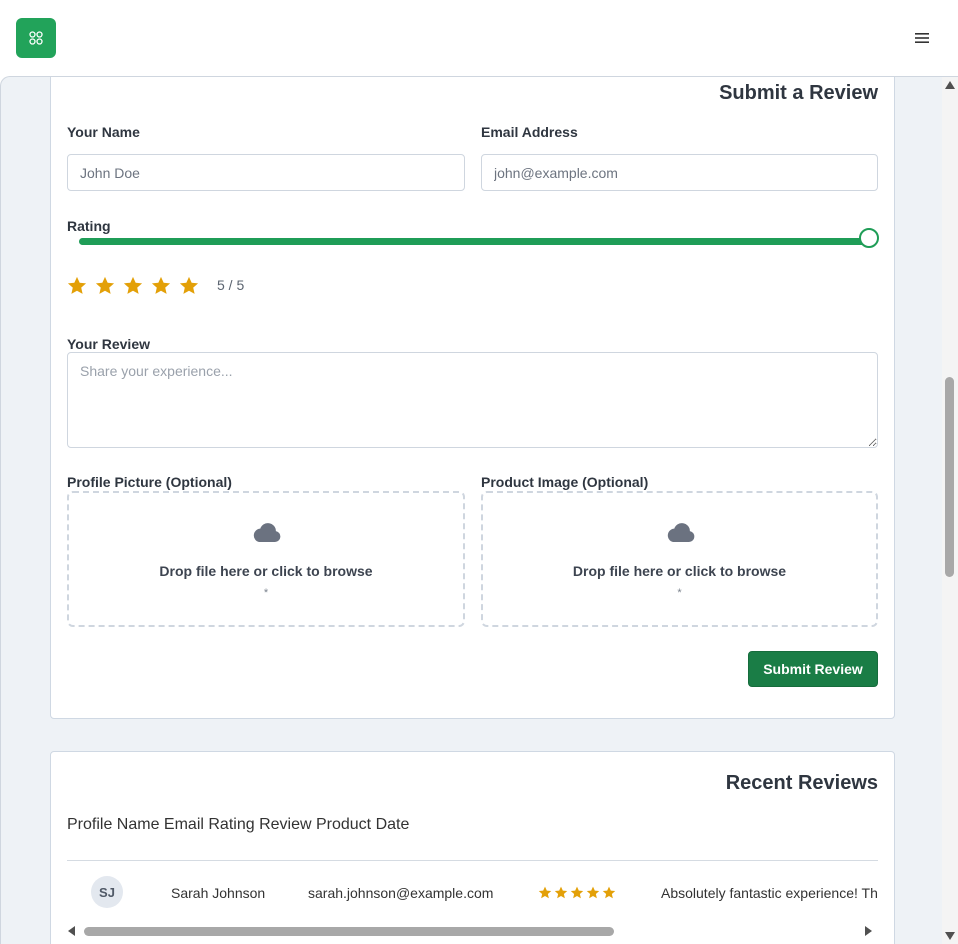 This screenshot has height=944, width=958. Describe the element at coordinates (89, 226) in the screenshot. I see `rating-label: Rating` at that location.